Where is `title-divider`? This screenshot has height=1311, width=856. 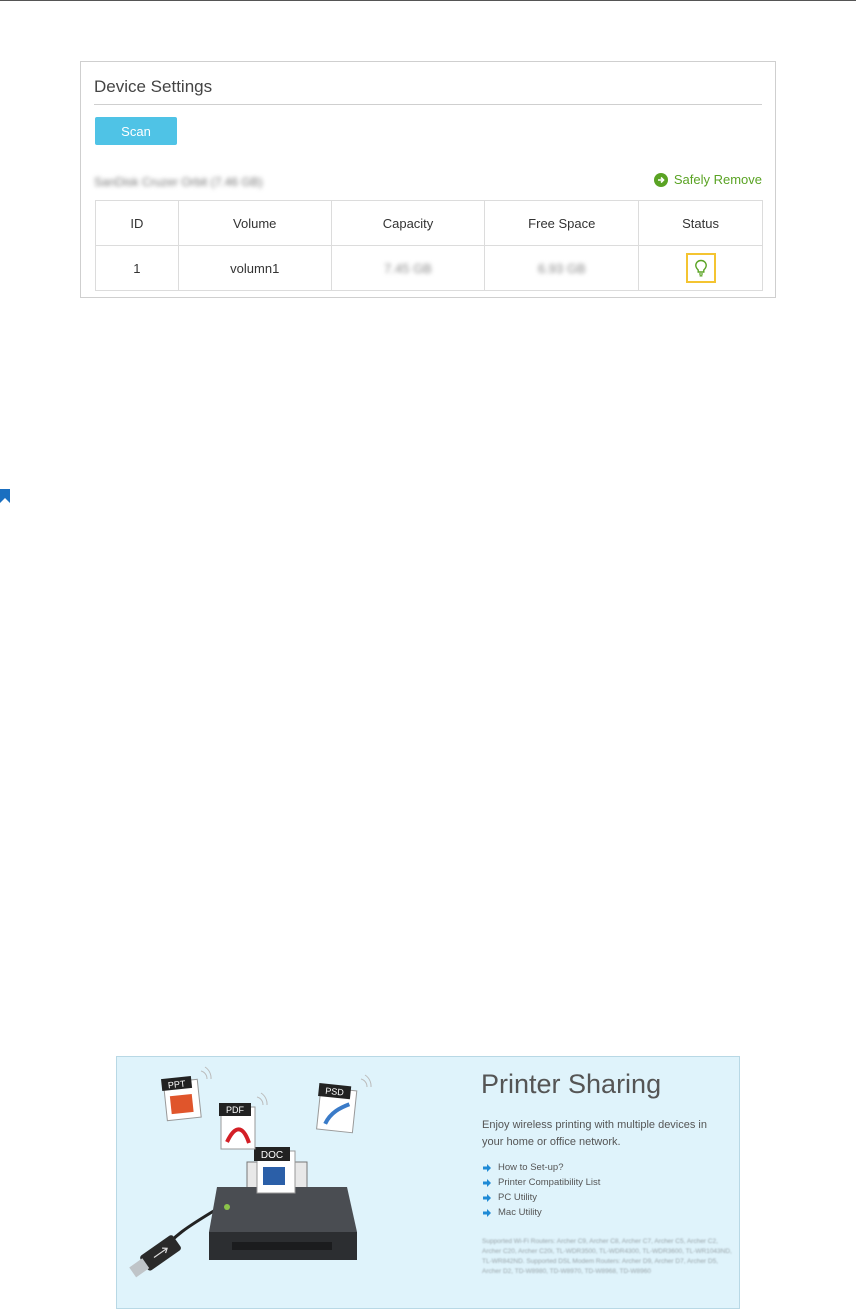 title-divider is located at coordinates (428, 104).